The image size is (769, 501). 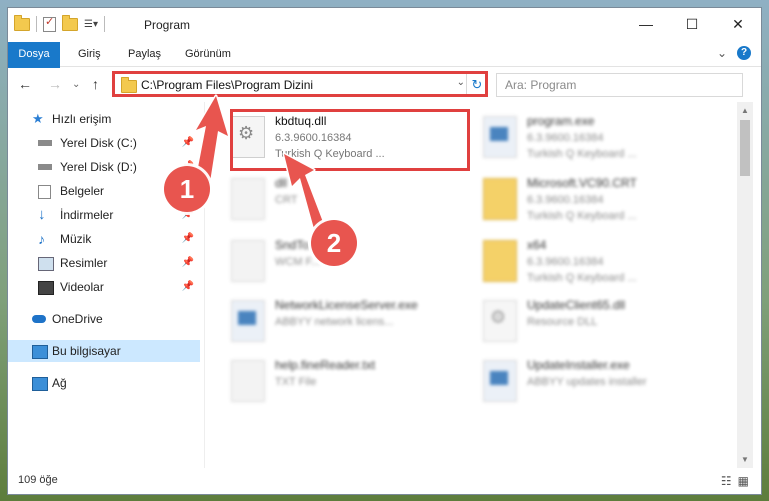 What do you see at coordinates (722, 53) in the screenshot?
I see `expand-ribbon-icon: ⌄` at bounding box center [722, 53].